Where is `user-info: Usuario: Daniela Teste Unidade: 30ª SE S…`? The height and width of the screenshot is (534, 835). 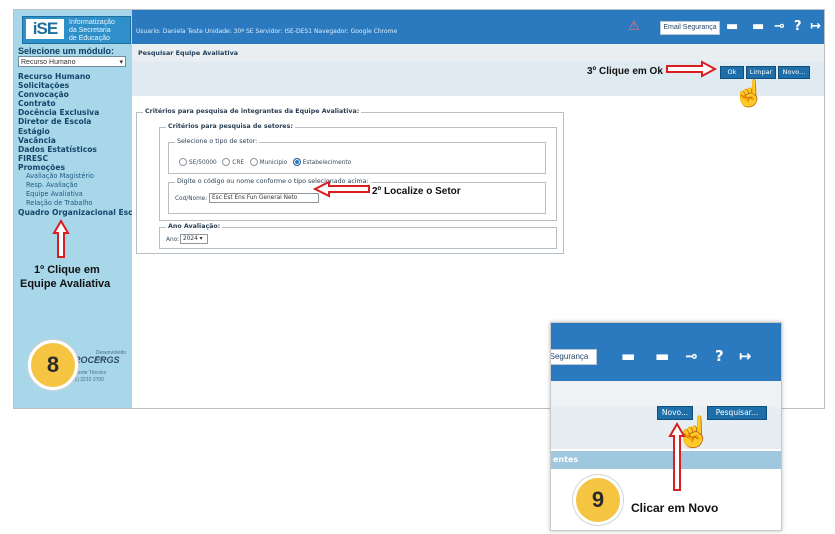 user-info: Usuario: Daniela Teste Unidade: 30ª SE S… is located at coordinates (267, 31).